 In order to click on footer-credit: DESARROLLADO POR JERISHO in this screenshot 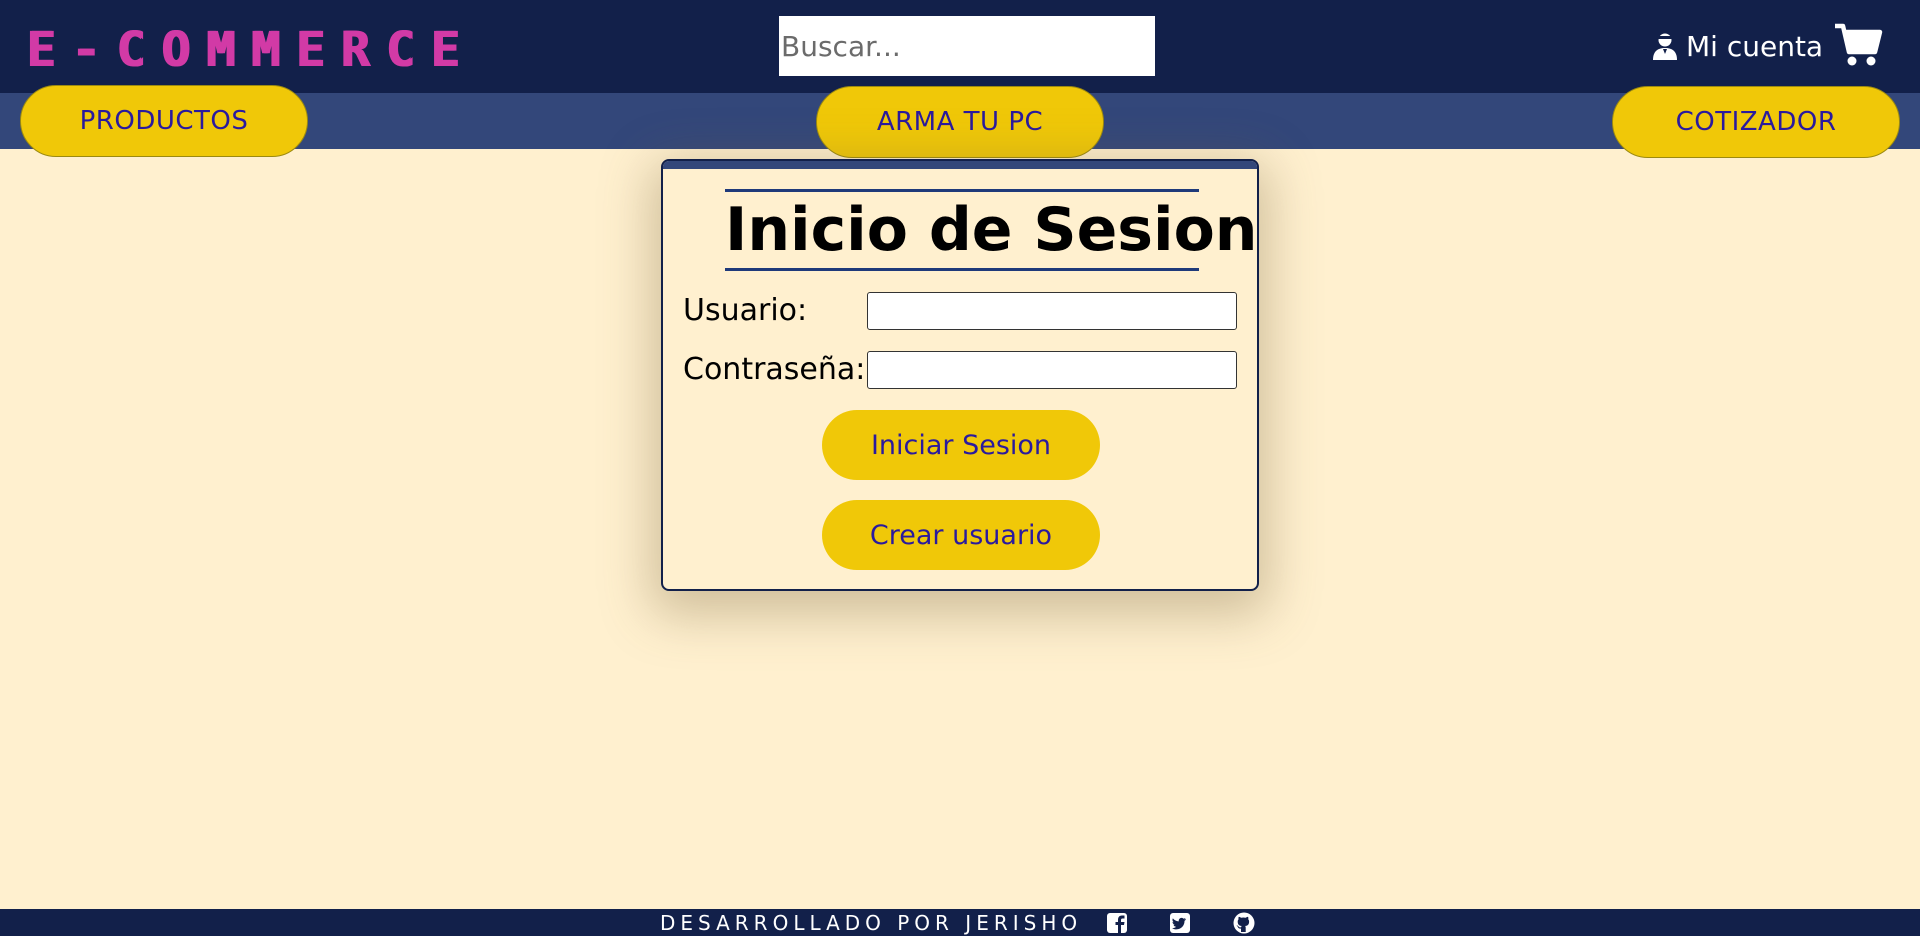, I will do `click(871, 923)`.